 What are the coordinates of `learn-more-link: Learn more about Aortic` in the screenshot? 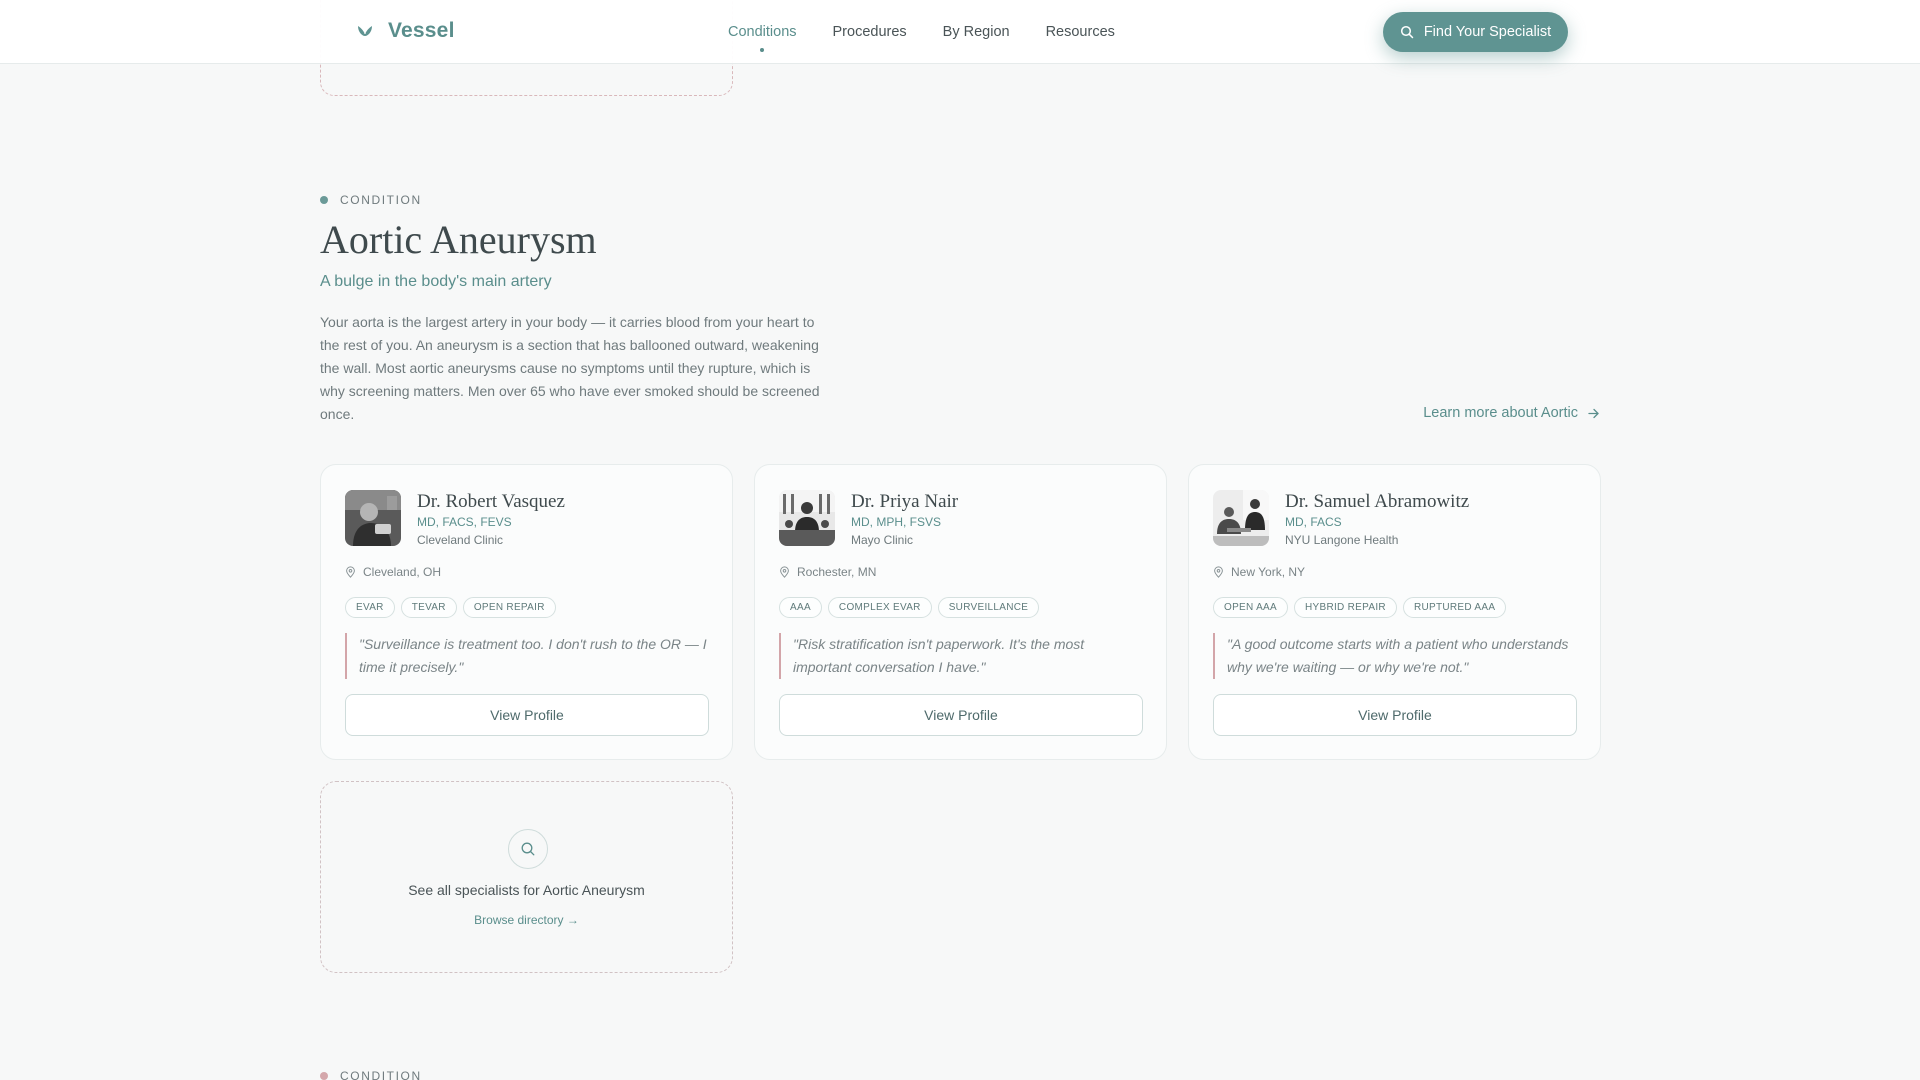 It's located at (1511, 413).